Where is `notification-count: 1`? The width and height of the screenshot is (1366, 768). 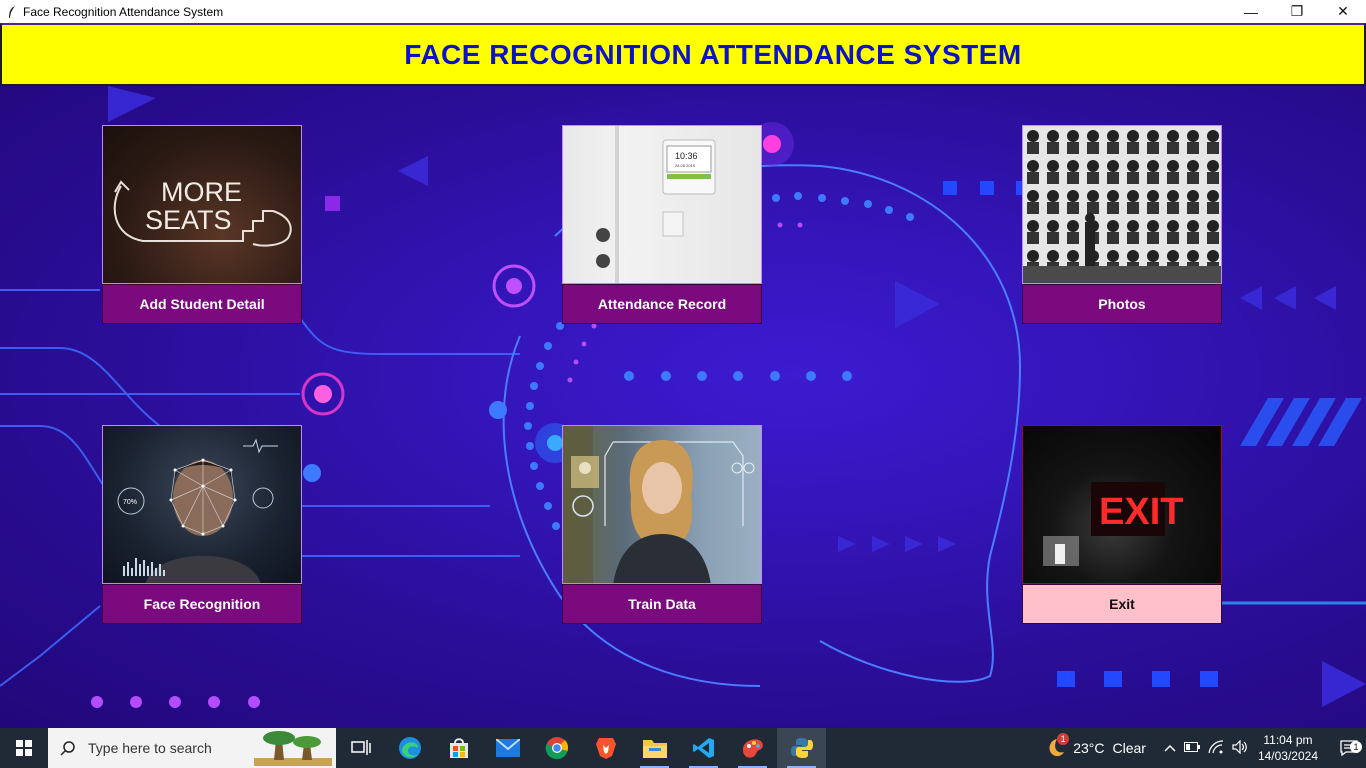 notification-count: 1 is located at coordinates (1356, 747).